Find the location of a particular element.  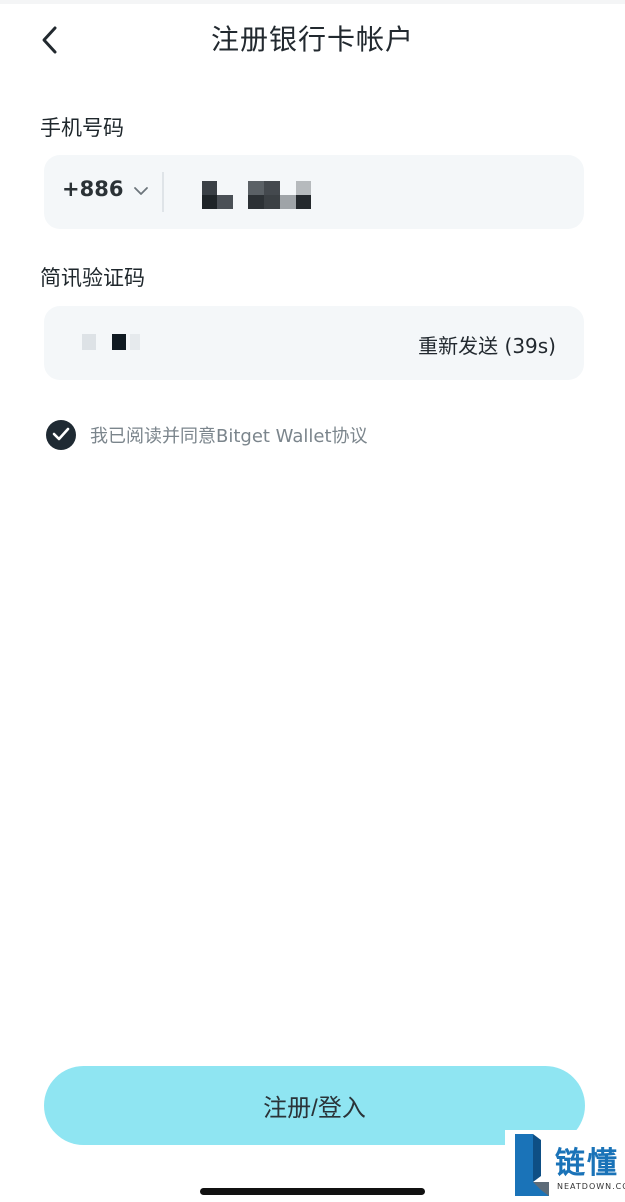

agreement-checkbox is located at coordinates (61, 435).